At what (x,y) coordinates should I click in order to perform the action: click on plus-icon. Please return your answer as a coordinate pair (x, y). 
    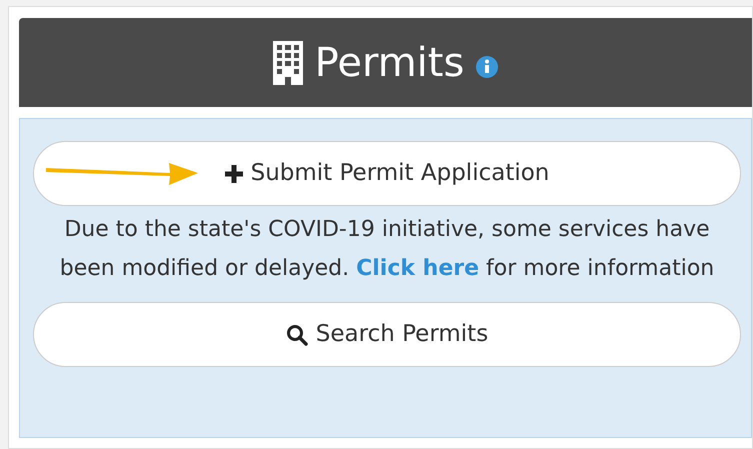
    Looking at the image, I should click on (233, 173).